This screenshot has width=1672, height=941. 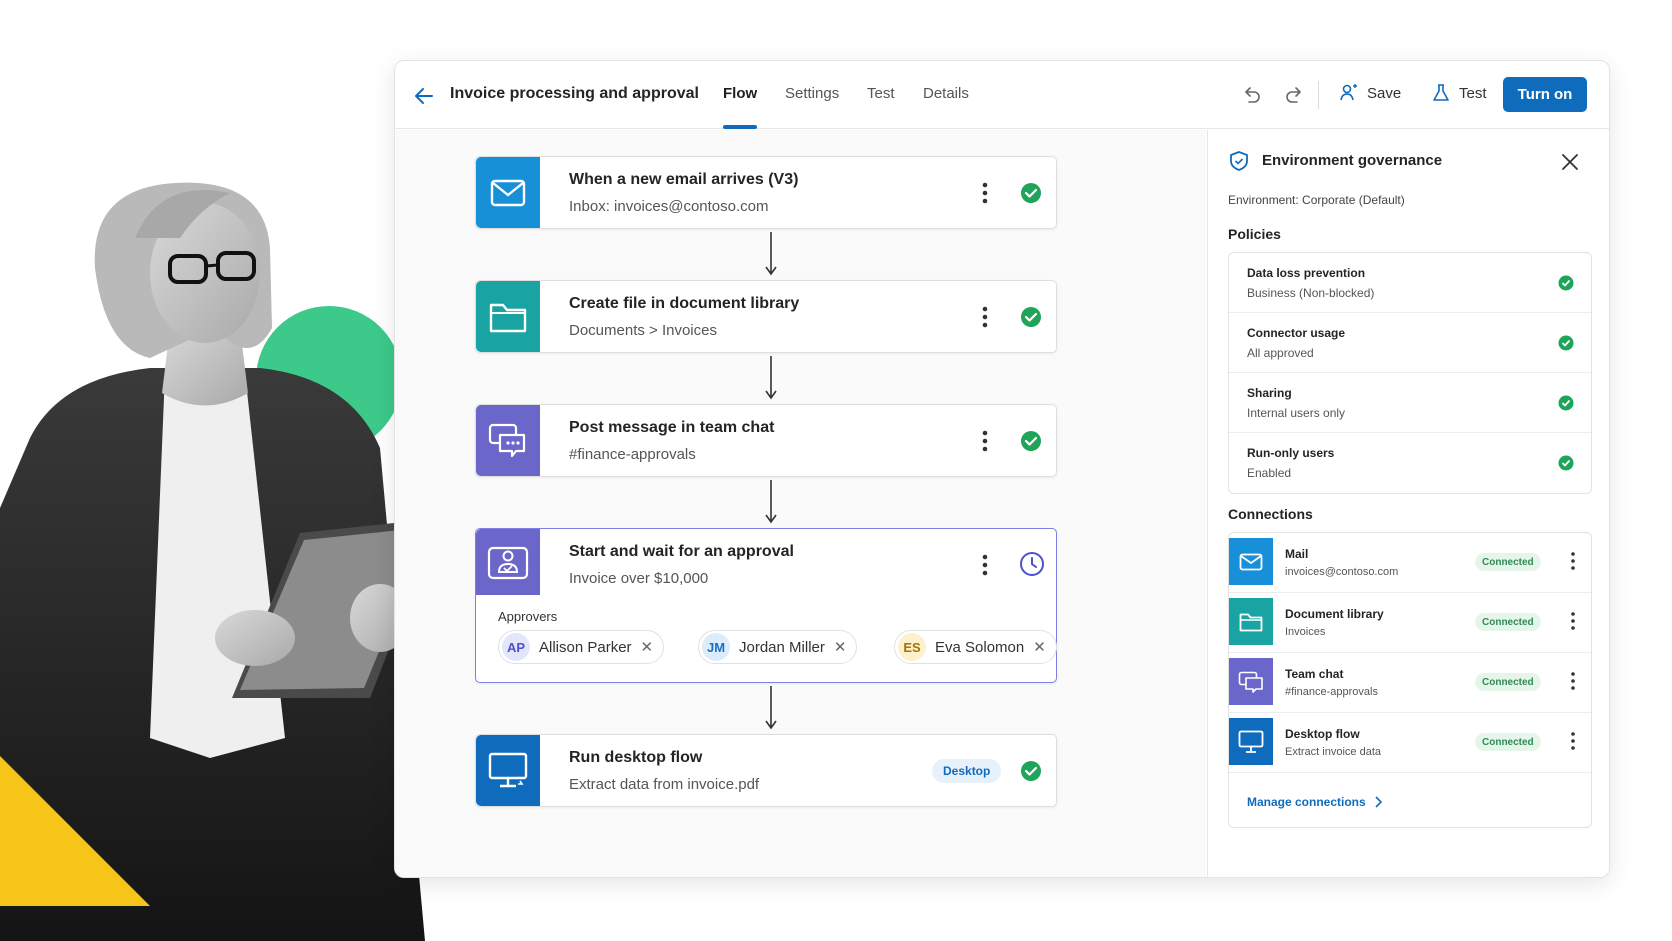 I want to click on approver-chip: ES Eva Solomon ✕, so click(x=975, y=647).